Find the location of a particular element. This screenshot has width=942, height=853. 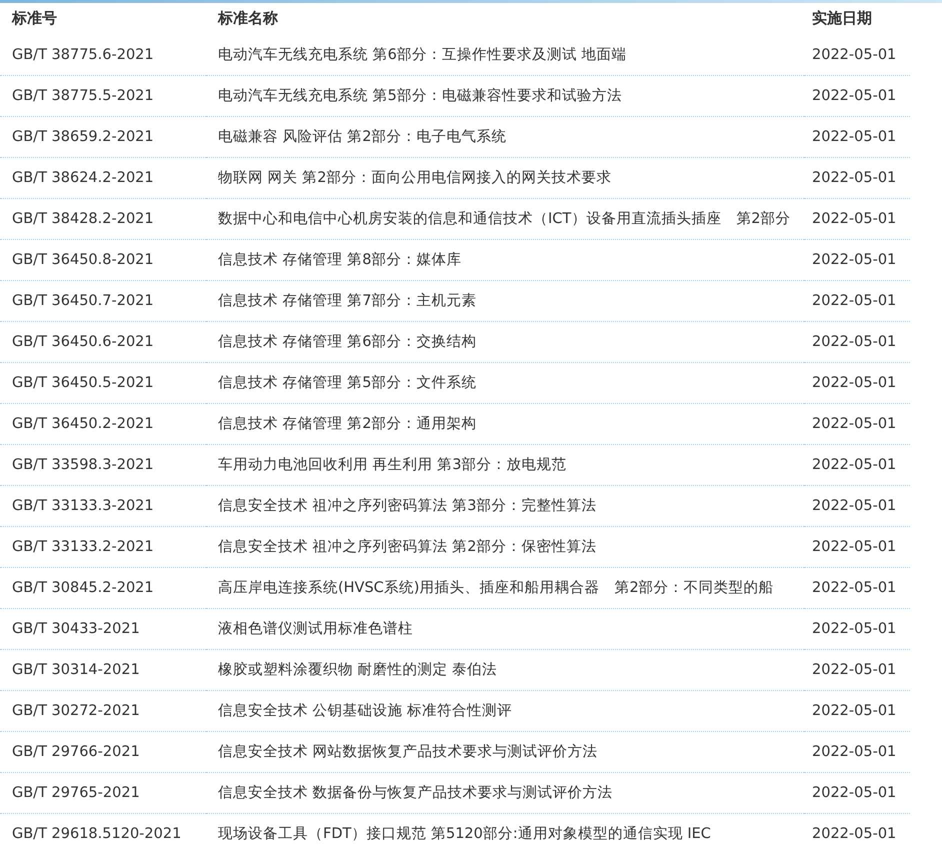

table-cell: 信息技术 存储管理 第8部分：媒体库 is located at coordinates (505, 260).